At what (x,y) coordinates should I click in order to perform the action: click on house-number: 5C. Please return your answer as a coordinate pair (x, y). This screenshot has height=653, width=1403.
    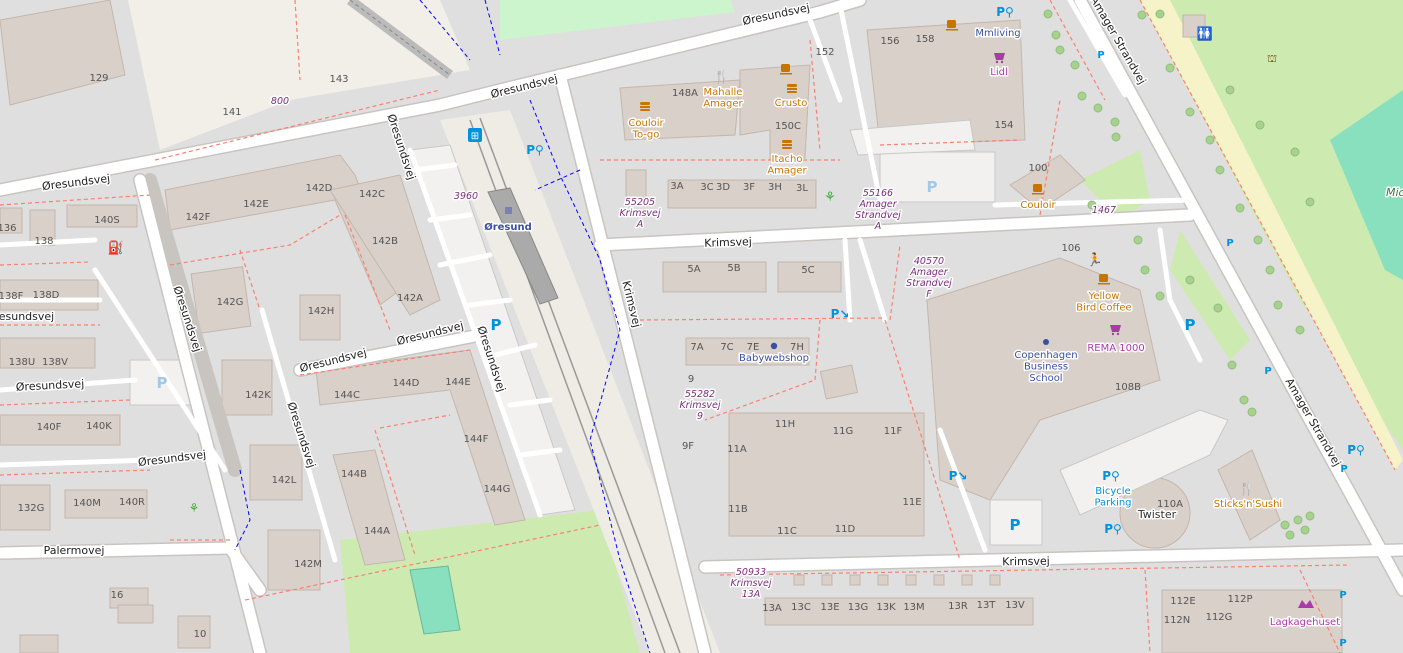
    Looking at the image, I should click on (807, 270).